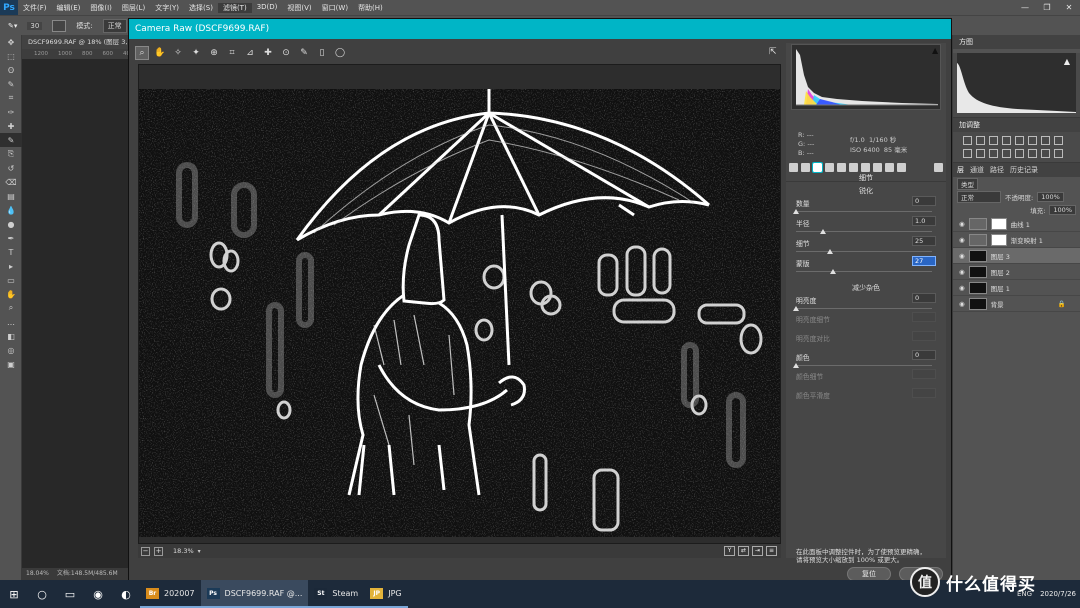  Describe the element at coordinates (1062, 209) in the screenshot. I see `fill-field: 100%` at that location.